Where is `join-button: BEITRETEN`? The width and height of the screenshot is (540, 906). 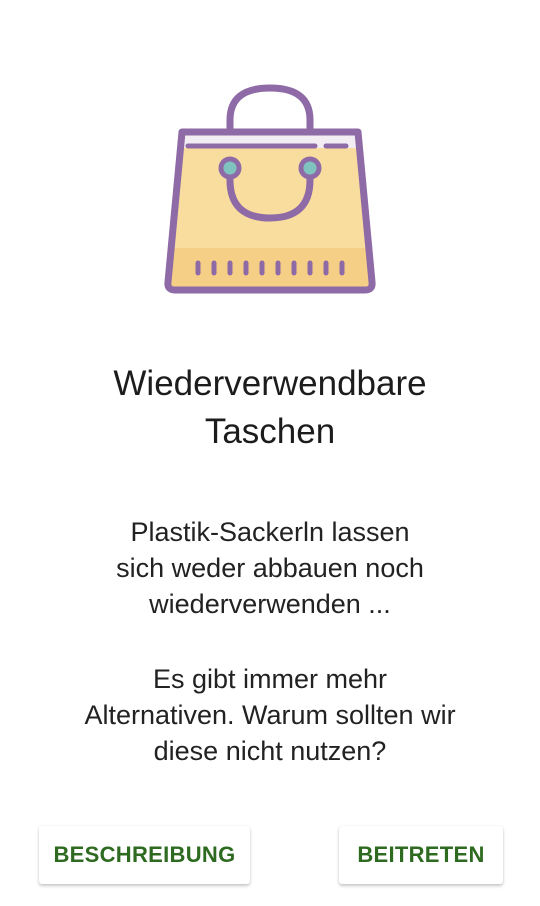
join-button: BEITRETEN is located at coordinates (421, 855).